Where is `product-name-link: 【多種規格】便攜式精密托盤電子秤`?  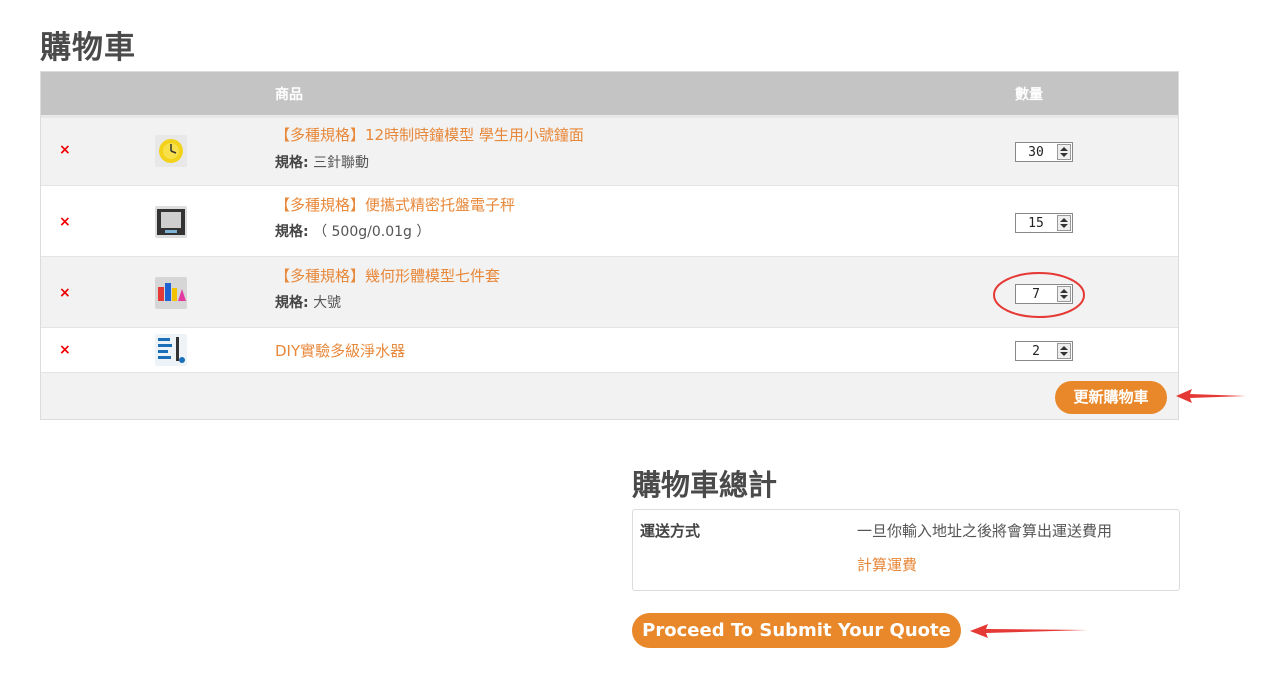
product-name-link: 【多種規格】便攜式精密托盤電子秤 is located at coordinates (395, 204).